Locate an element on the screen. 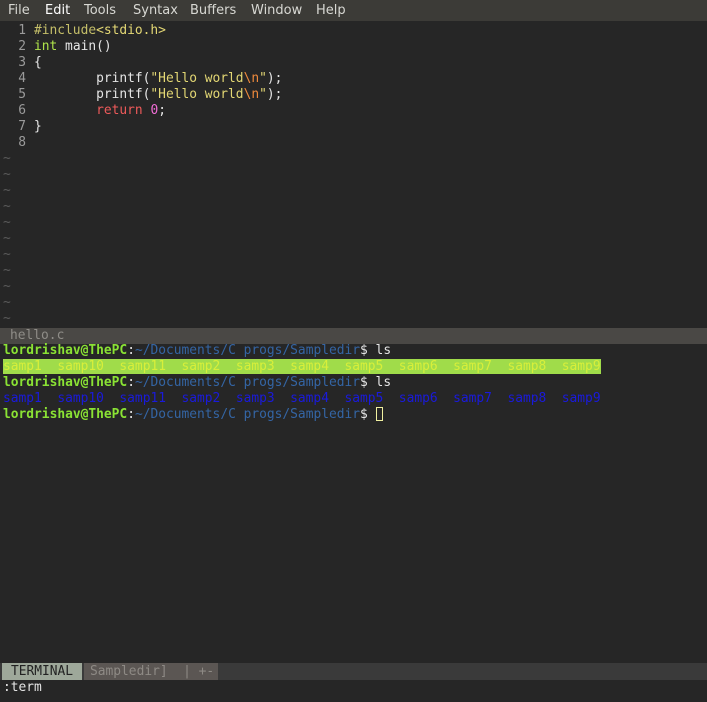 The height and width of the screenshot is (702, 707). include-directive: #include is located at coordinates (65, 30).